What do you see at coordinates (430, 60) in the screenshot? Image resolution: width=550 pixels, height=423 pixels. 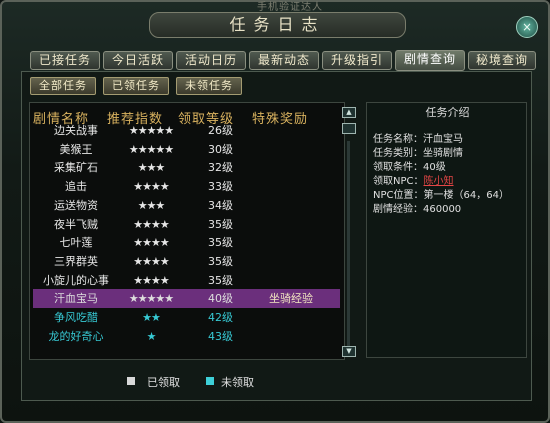 I see `tab-story-query: 剧情查询` at bounding box center [430, 60].